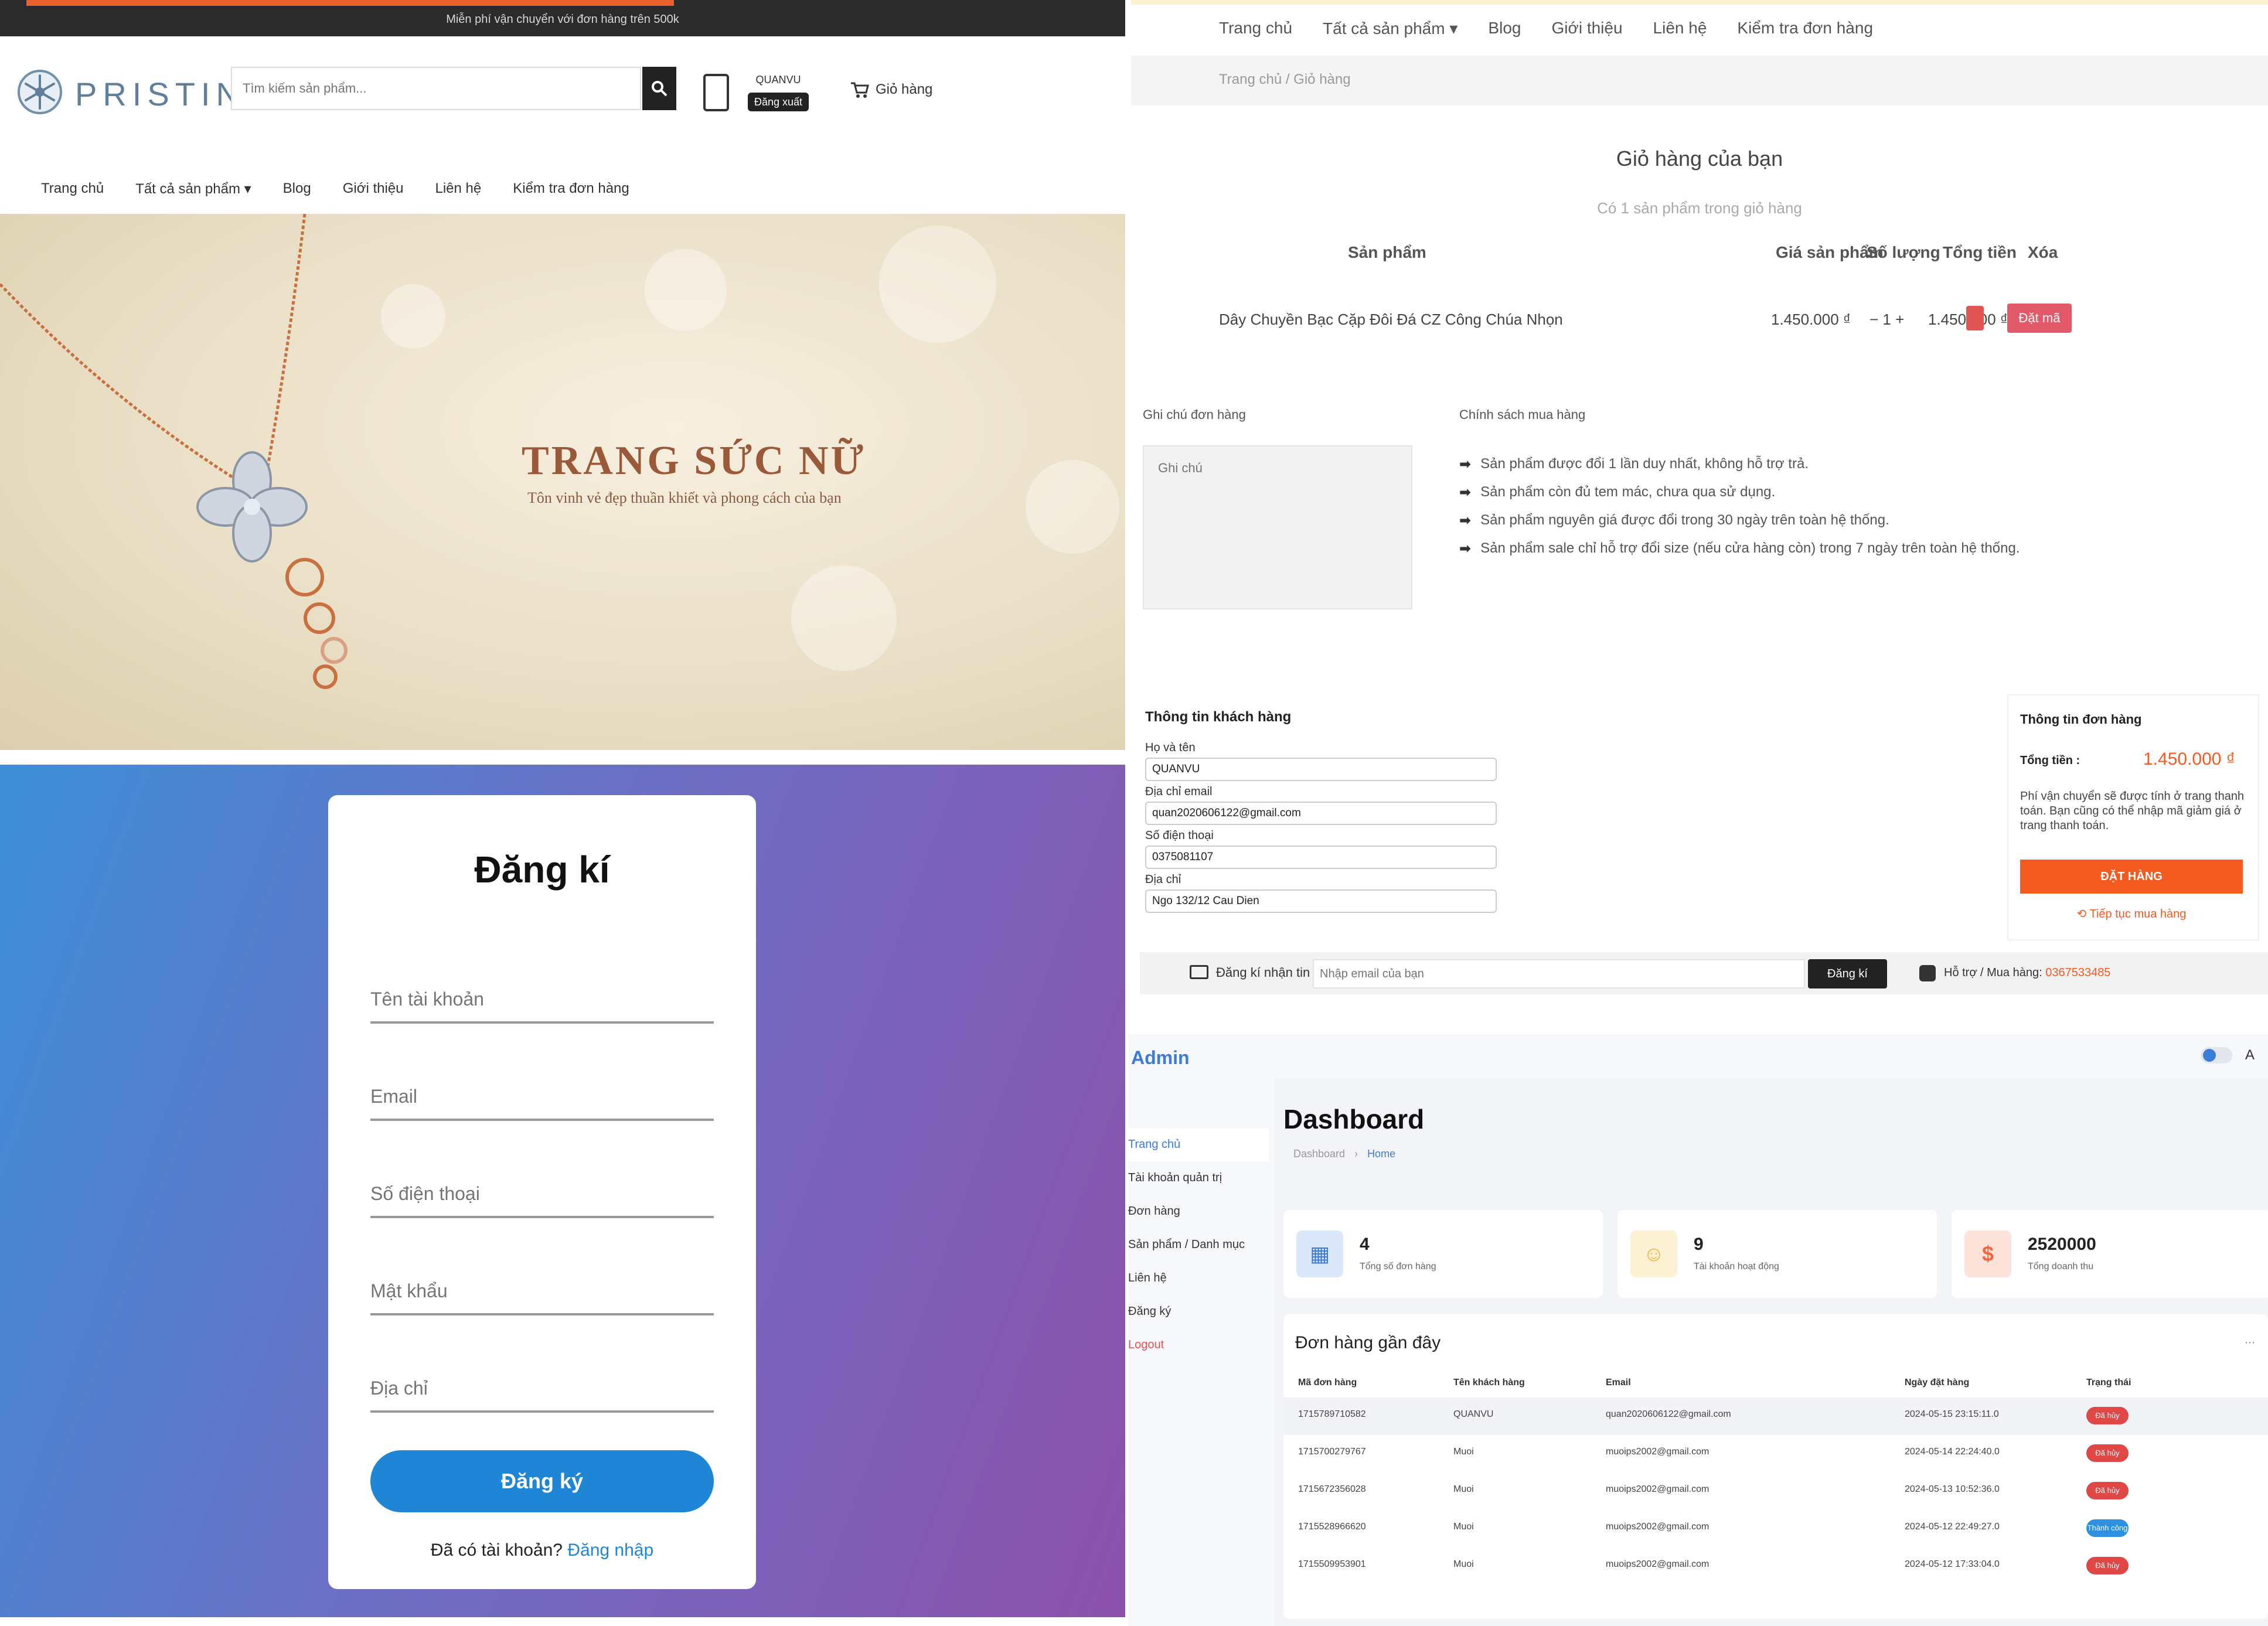  Describe the element at coordinates (39, 92) in the screenshot. I see `brand-logo-icon` at that location.